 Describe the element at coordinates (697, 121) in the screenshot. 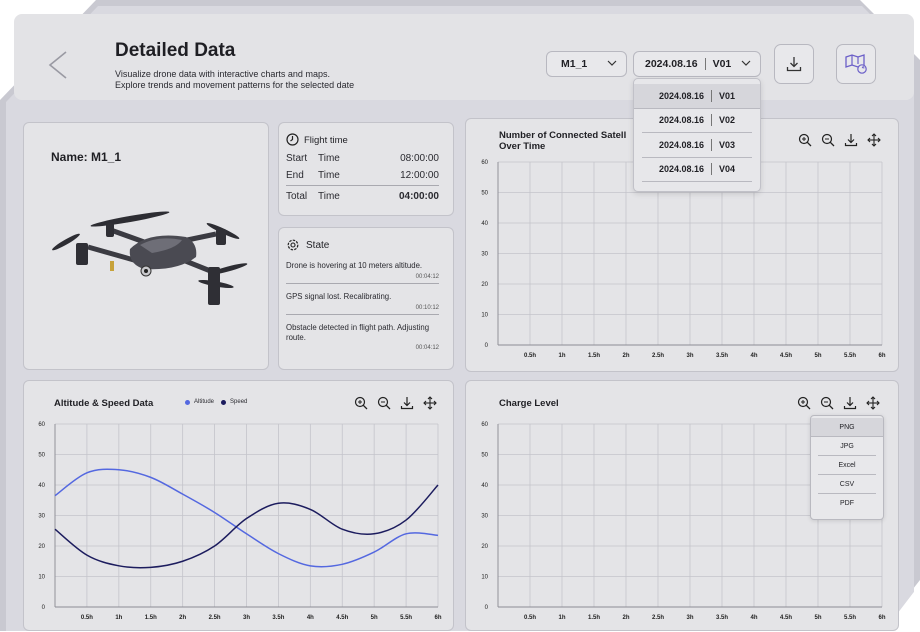

I see `date-option: 2024.08.16 V02` at that location.